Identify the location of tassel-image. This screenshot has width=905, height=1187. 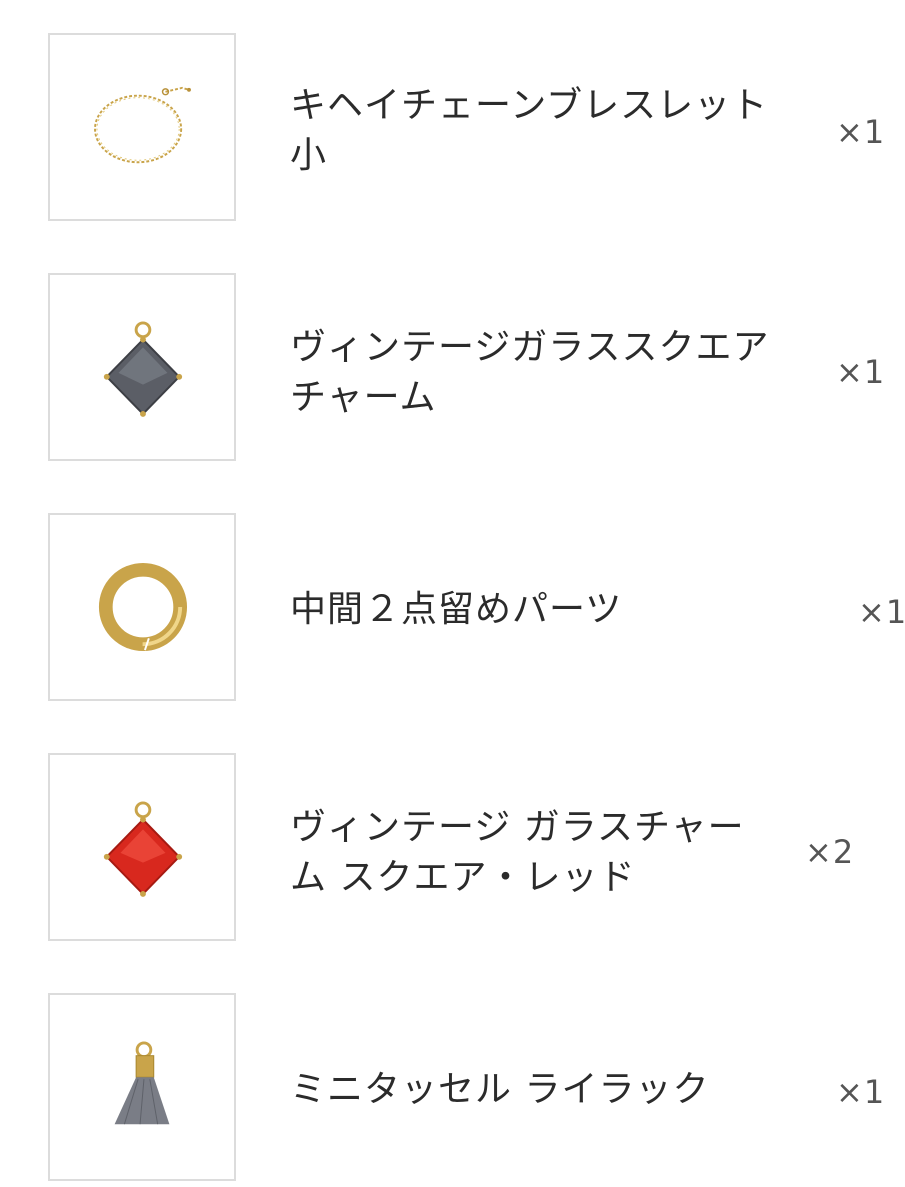
(142, 1083).